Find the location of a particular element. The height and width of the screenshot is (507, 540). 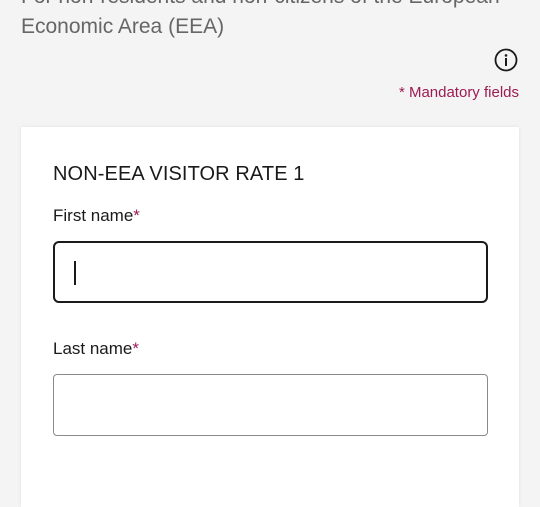

info-icon is located at coordinates (506, 60).